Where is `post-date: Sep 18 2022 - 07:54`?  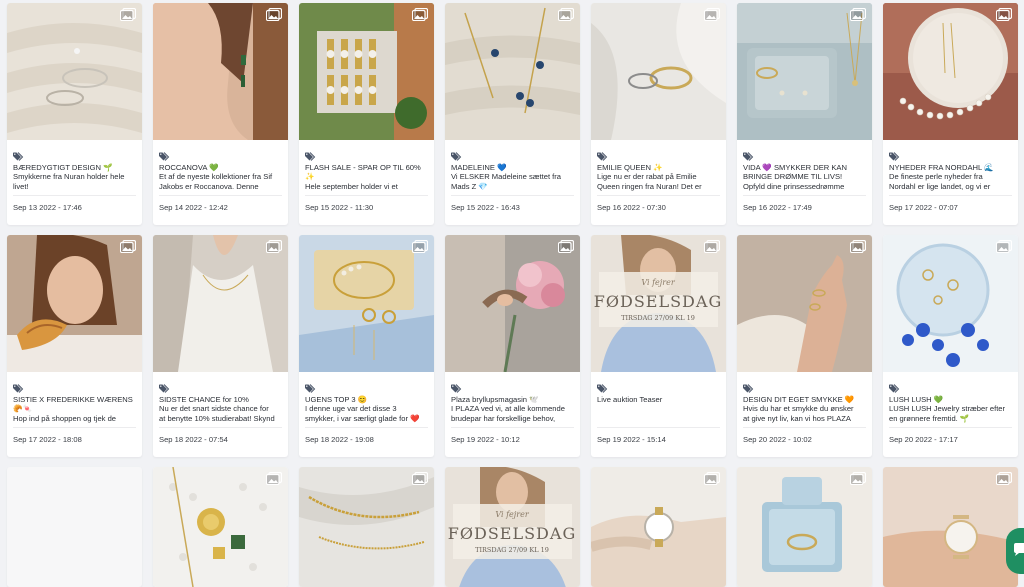 post-date: Sep 18 2022 - 07:54 is located at coordinates (193, 439).